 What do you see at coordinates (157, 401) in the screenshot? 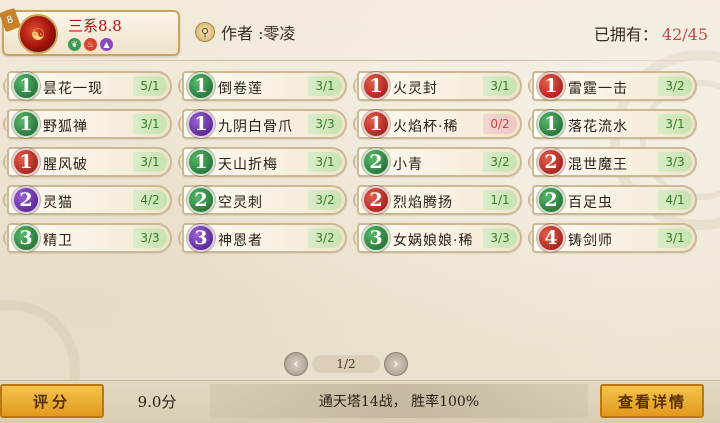
I see `score-value: 9.0分` at bounding box center [157, 401].